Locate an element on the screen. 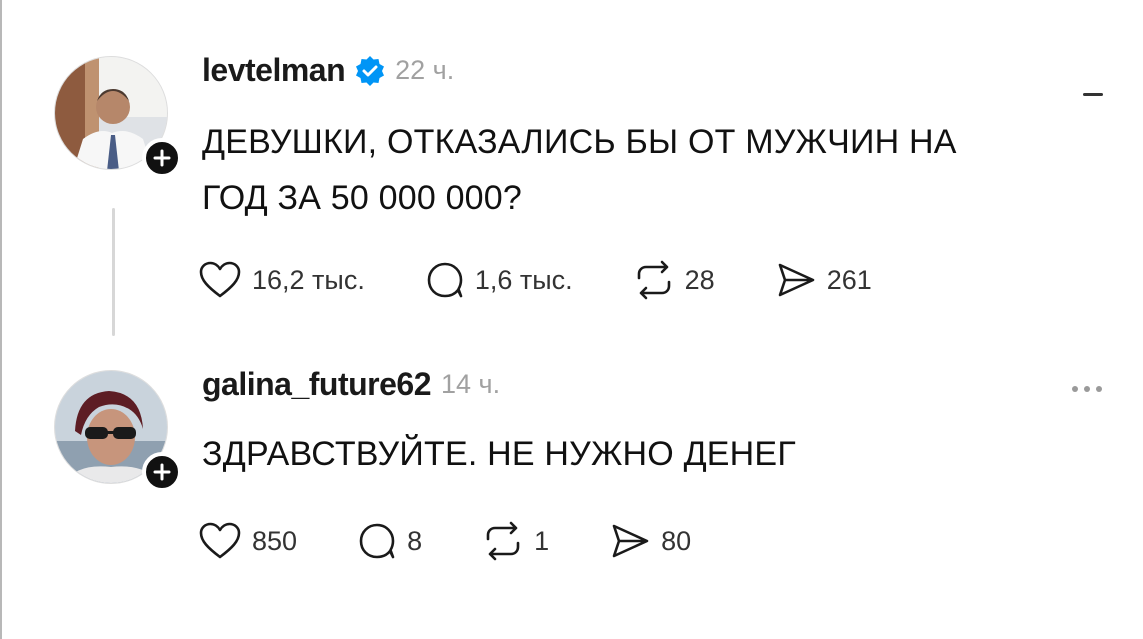  comment-count: 1,6 тыс. is located at coordinates (523, 279).